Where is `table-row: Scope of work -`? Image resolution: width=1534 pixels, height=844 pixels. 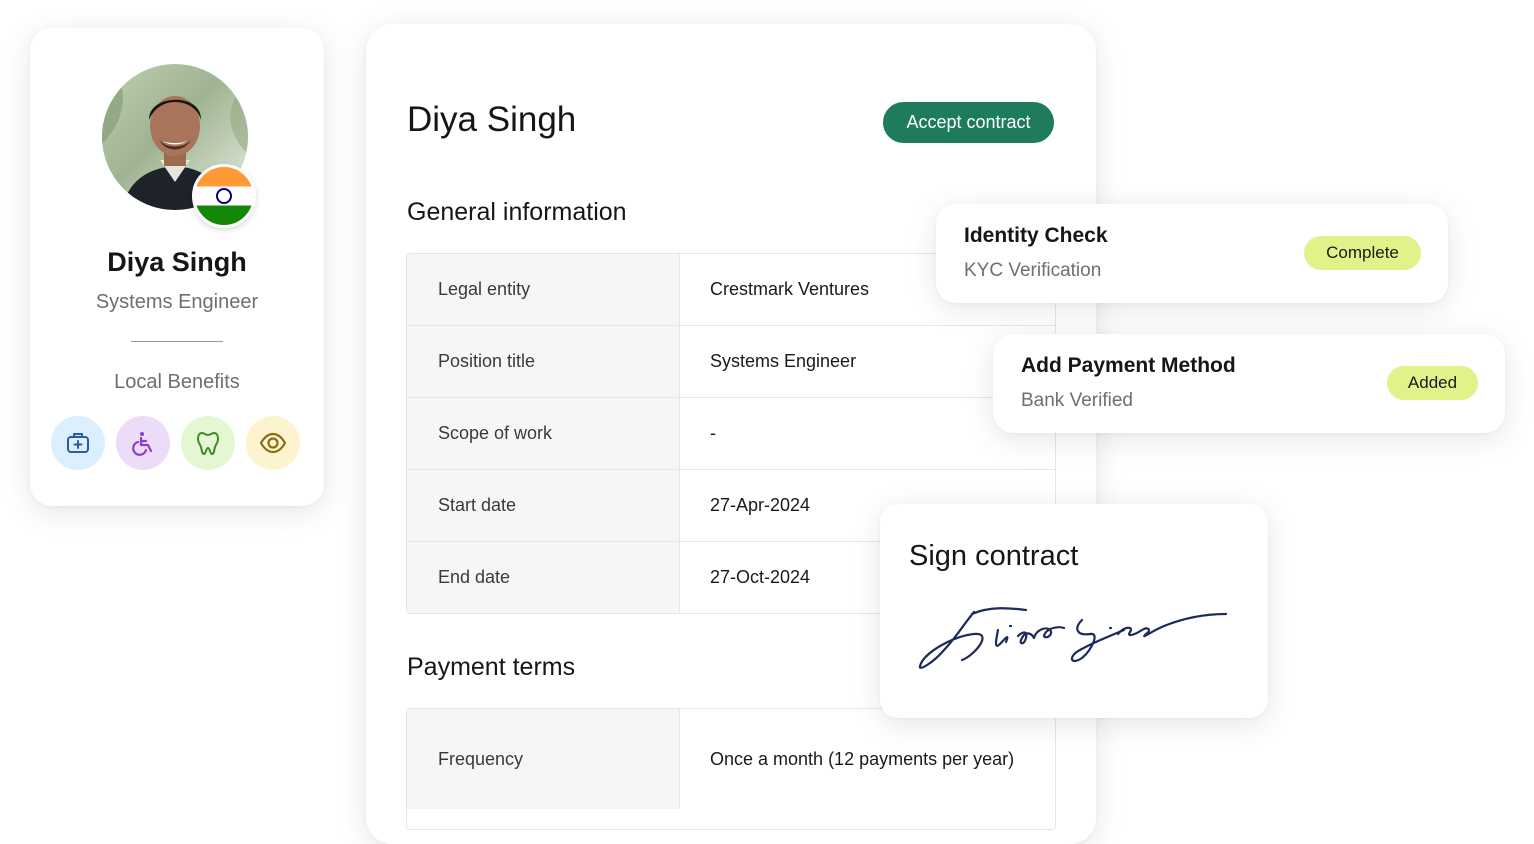 table-row: Scope of work - is located at coordinates (731, 434).